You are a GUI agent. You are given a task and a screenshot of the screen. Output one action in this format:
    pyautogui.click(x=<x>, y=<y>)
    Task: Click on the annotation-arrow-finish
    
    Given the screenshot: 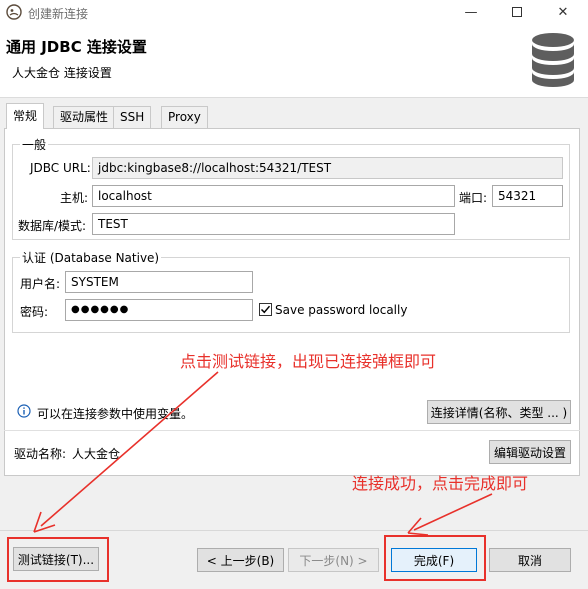 What is the action you would take?
    pyautogui.click(x=453, y=512)
    